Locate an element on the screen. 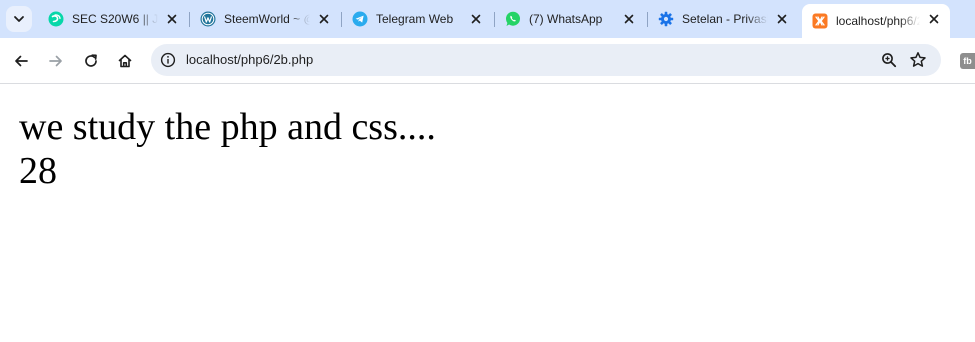  reload-icon is located at coordinates (91, 60).